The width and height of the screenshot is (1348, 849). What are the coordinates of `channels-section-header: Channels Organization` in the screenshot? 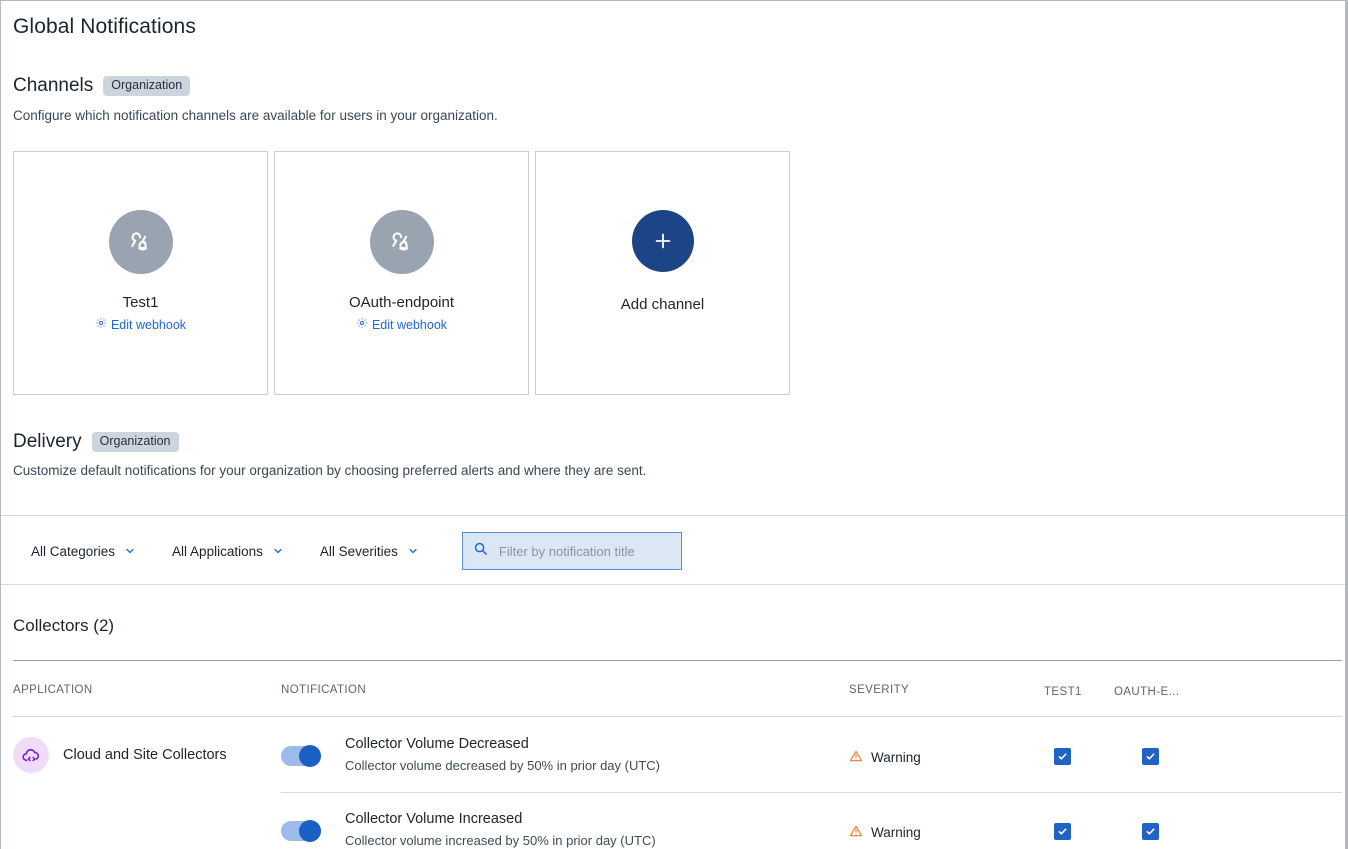 It's located at (102, 86).